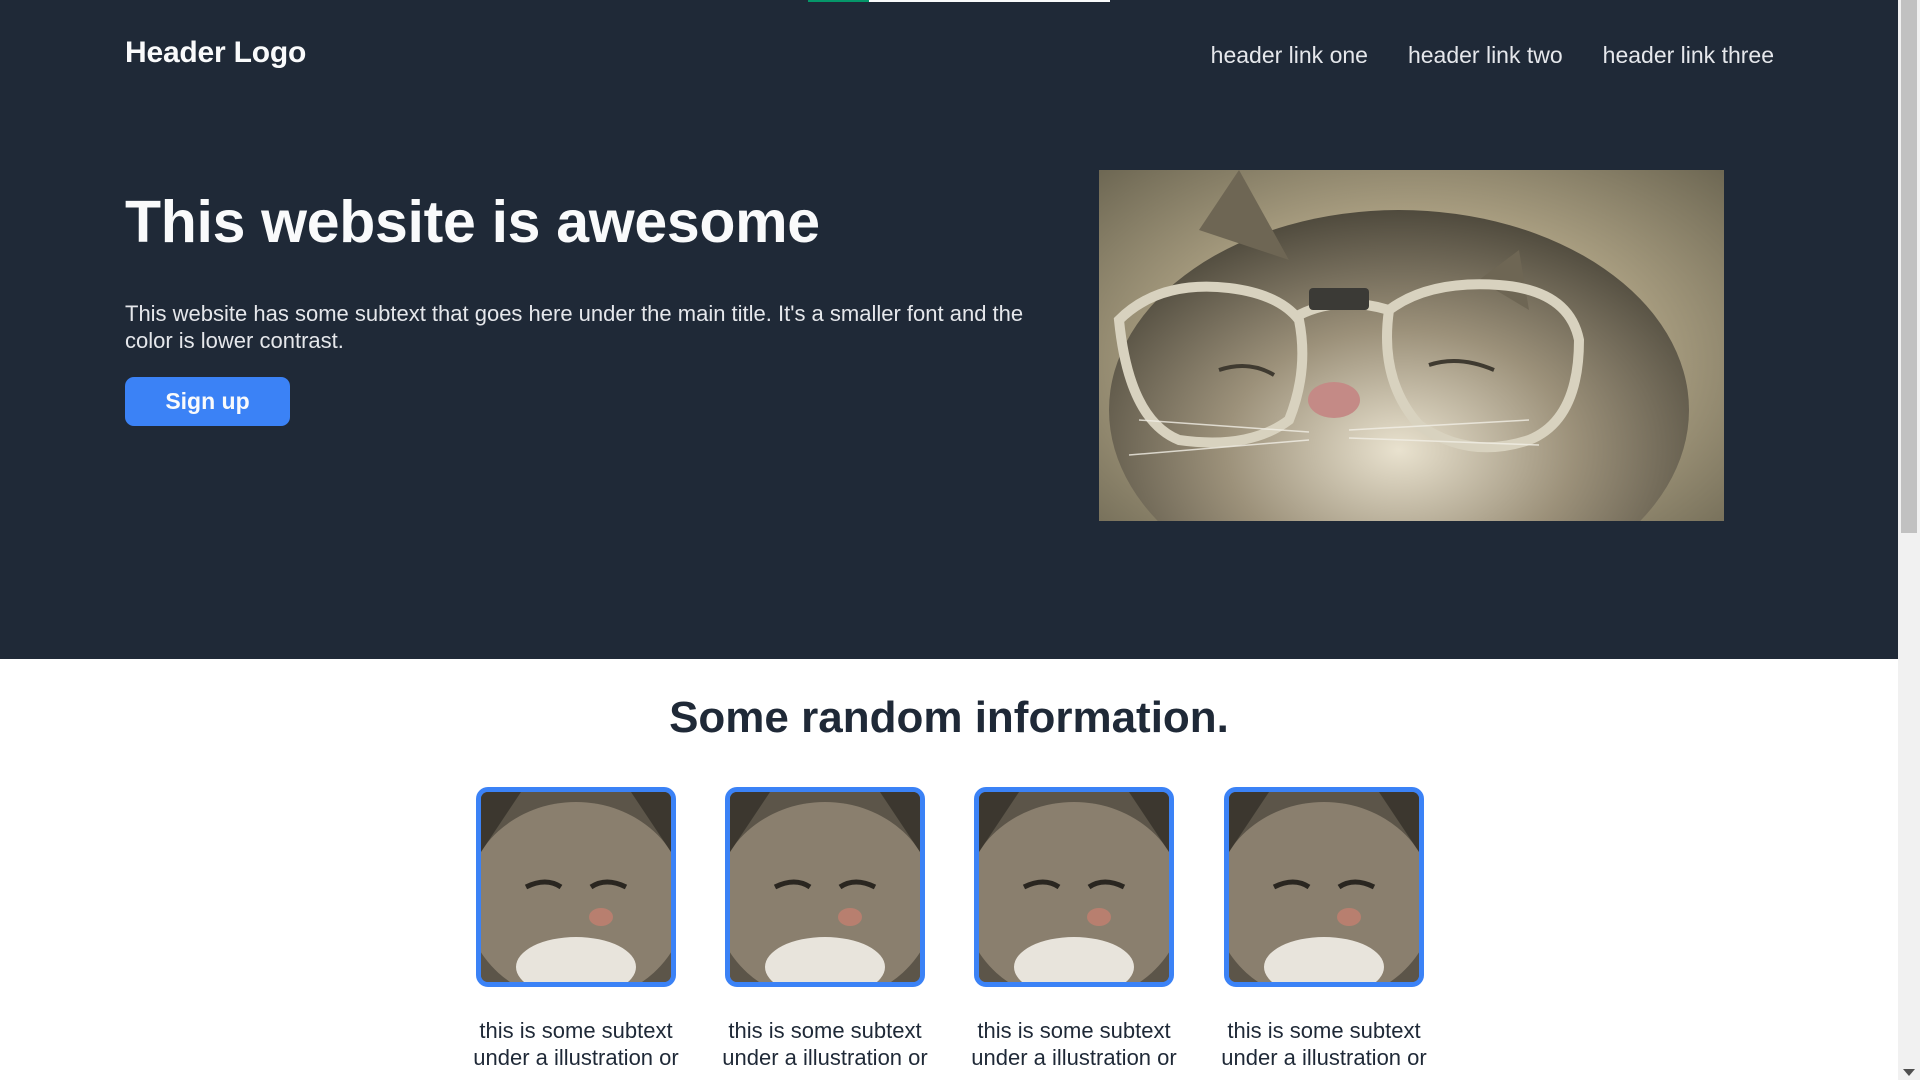  Describe the element at coordinates (472, 222) in the screenshot. I see `hero-title: This website is awesome` at that location.